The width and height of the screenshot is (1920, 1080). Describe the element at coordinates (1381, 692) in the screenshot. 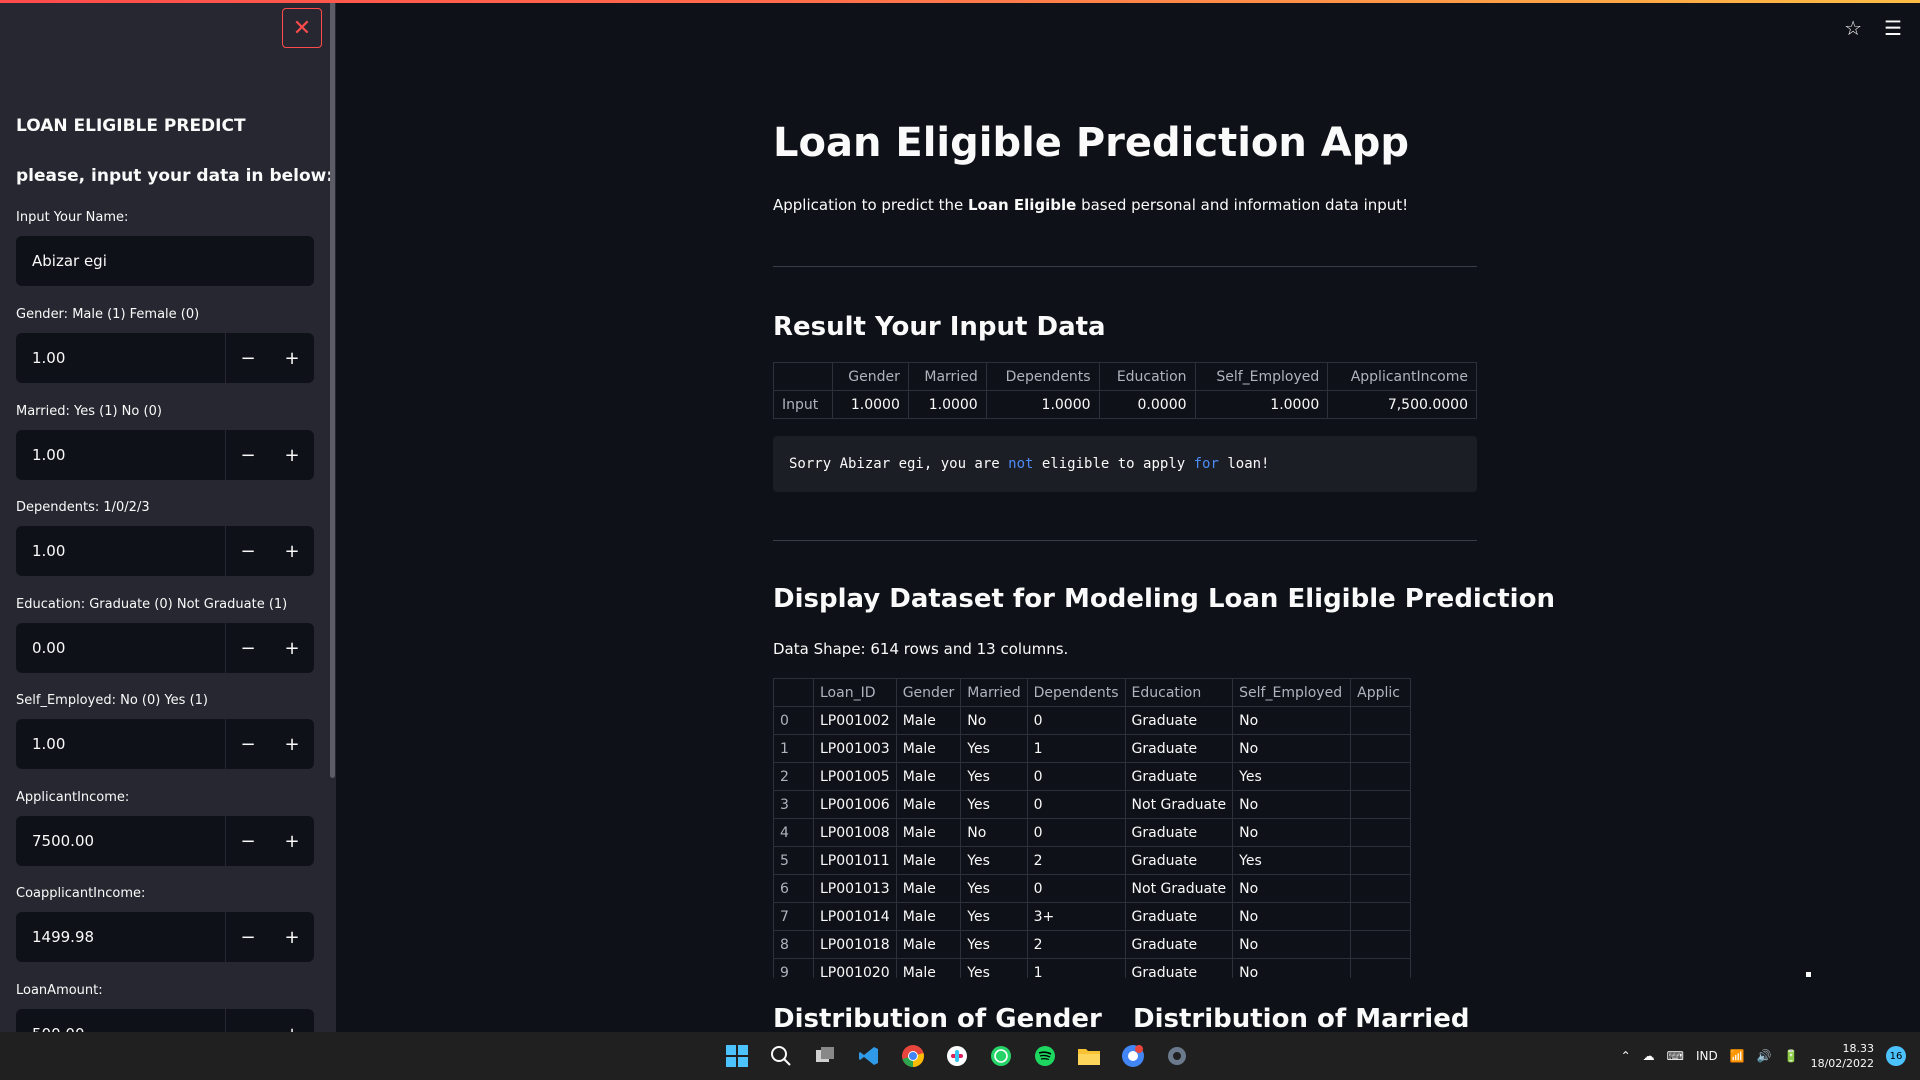

I see `table-header: Applic` at that location.